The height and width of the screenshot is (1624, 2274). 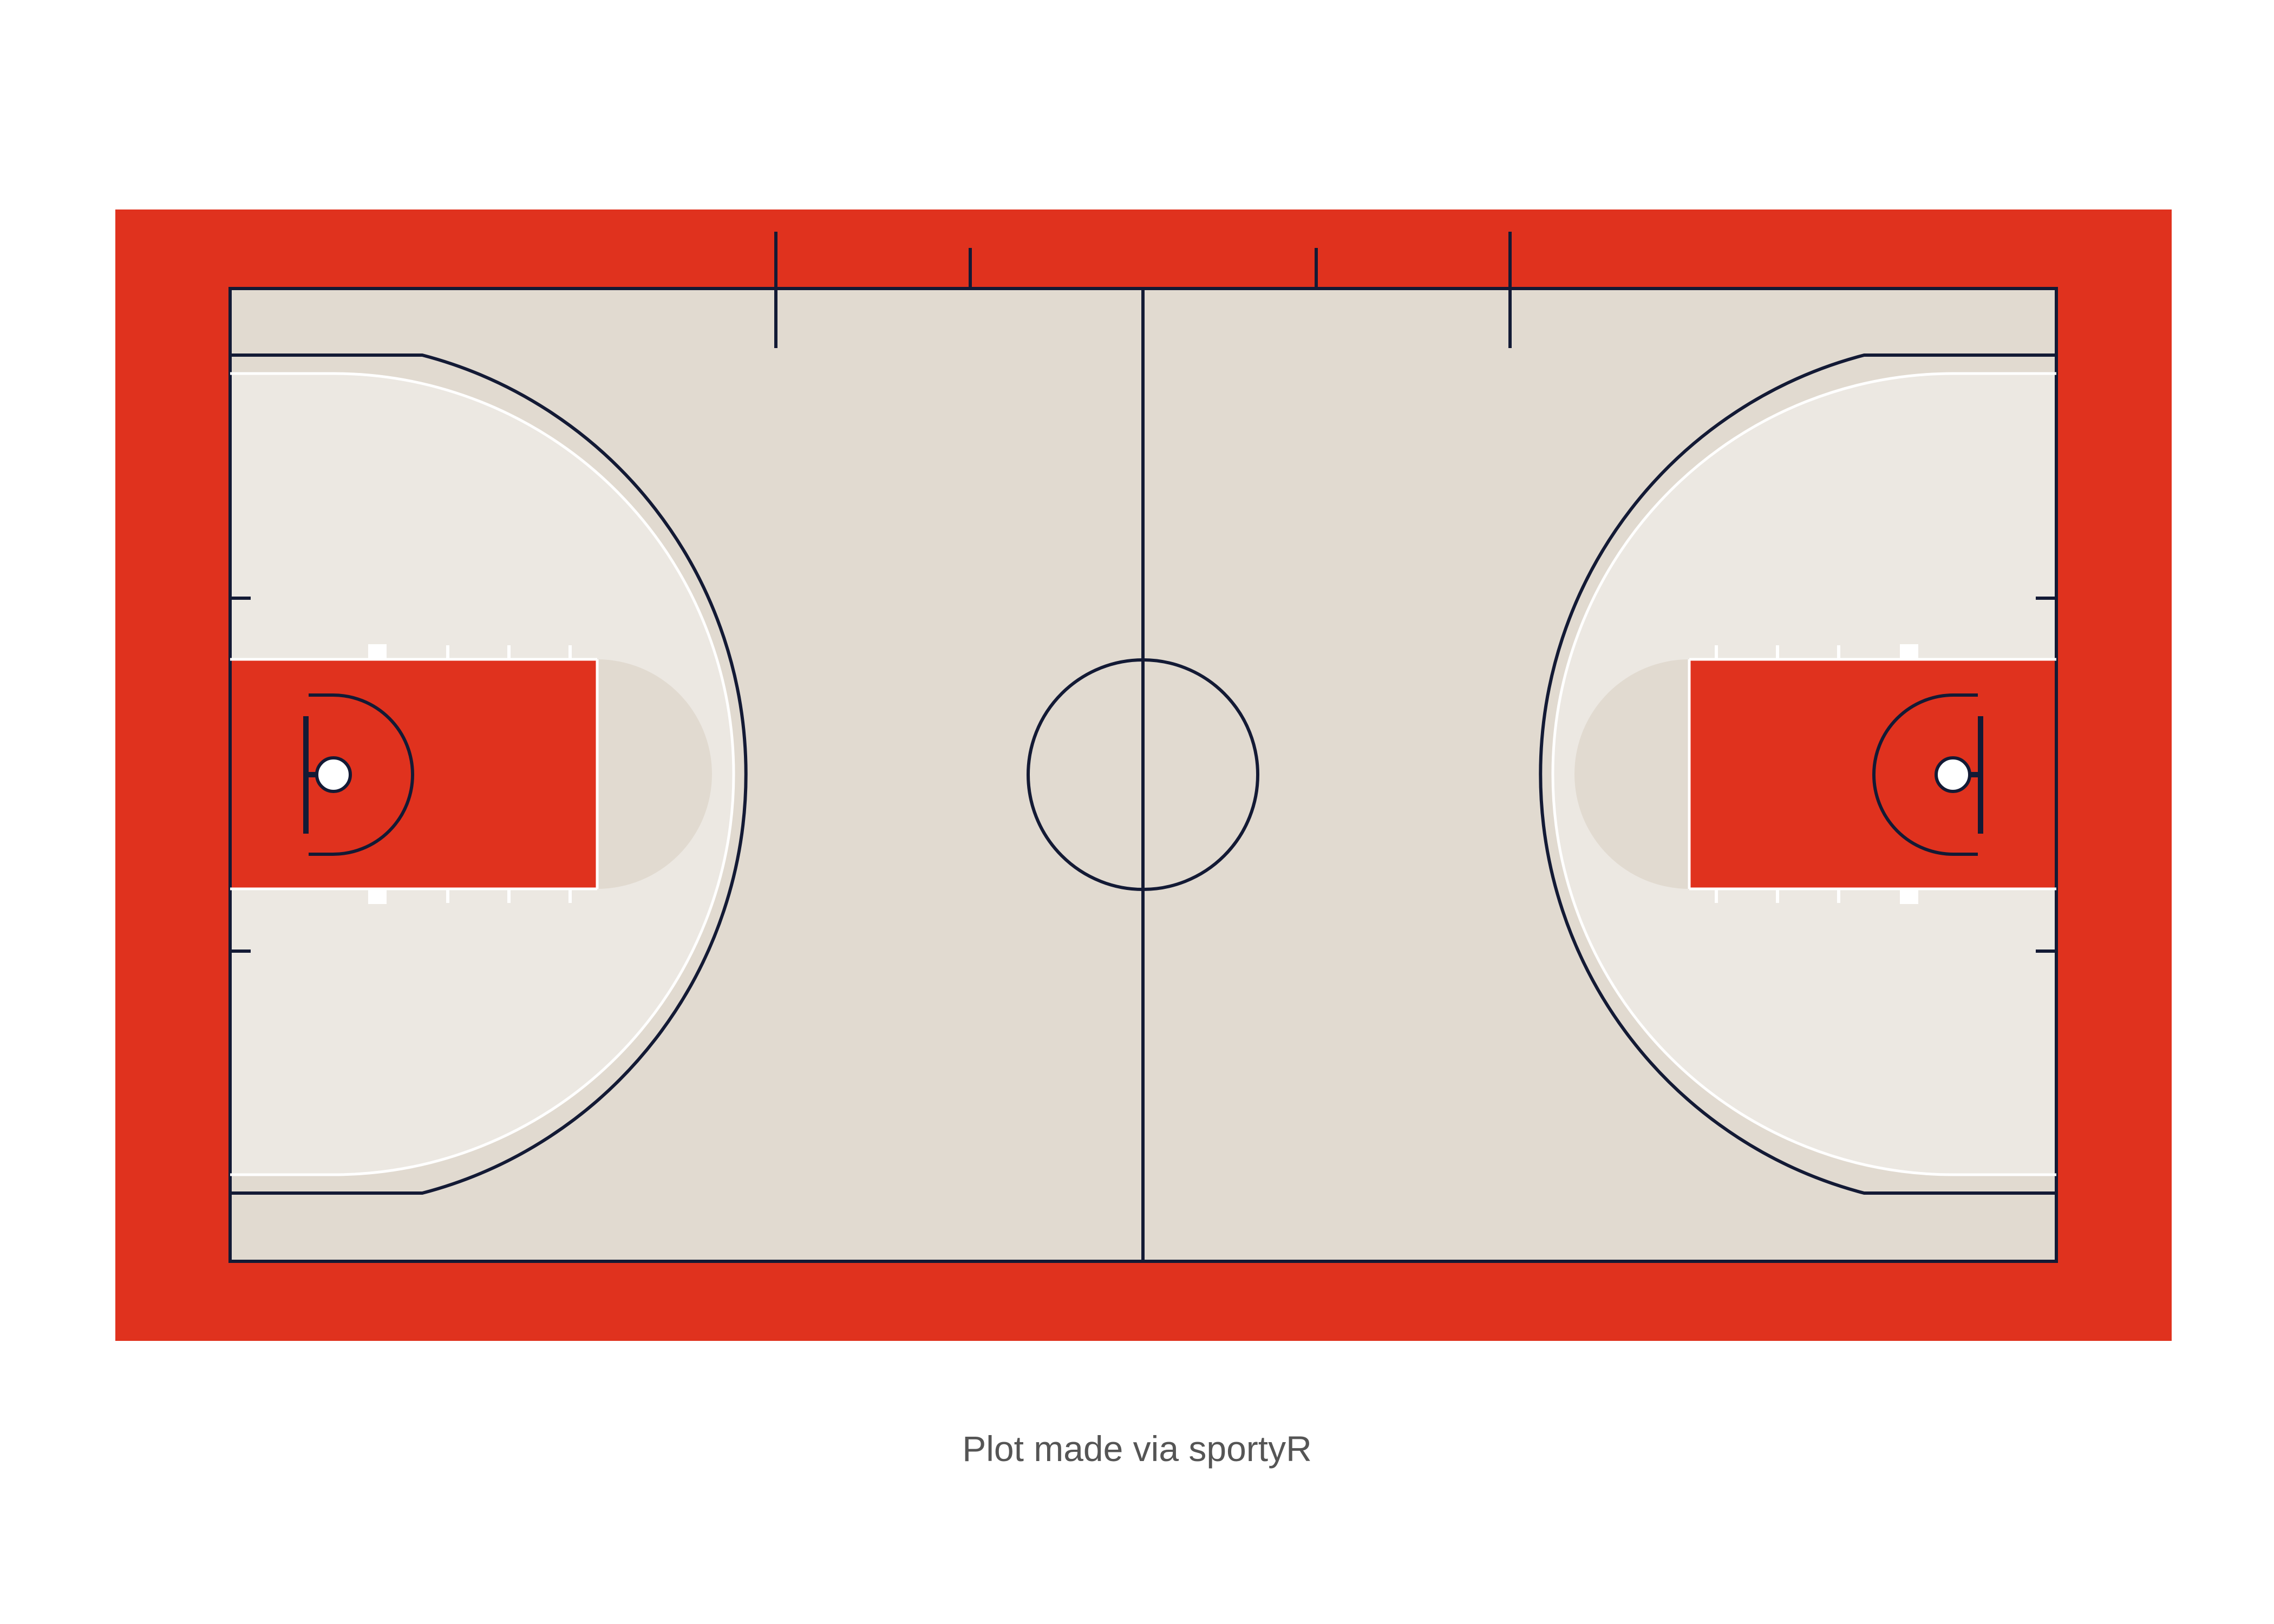 What do you see at coordinates (1981, 775) in the screenshot?
I see `right-backboard` at bounding box center [1981, 775].